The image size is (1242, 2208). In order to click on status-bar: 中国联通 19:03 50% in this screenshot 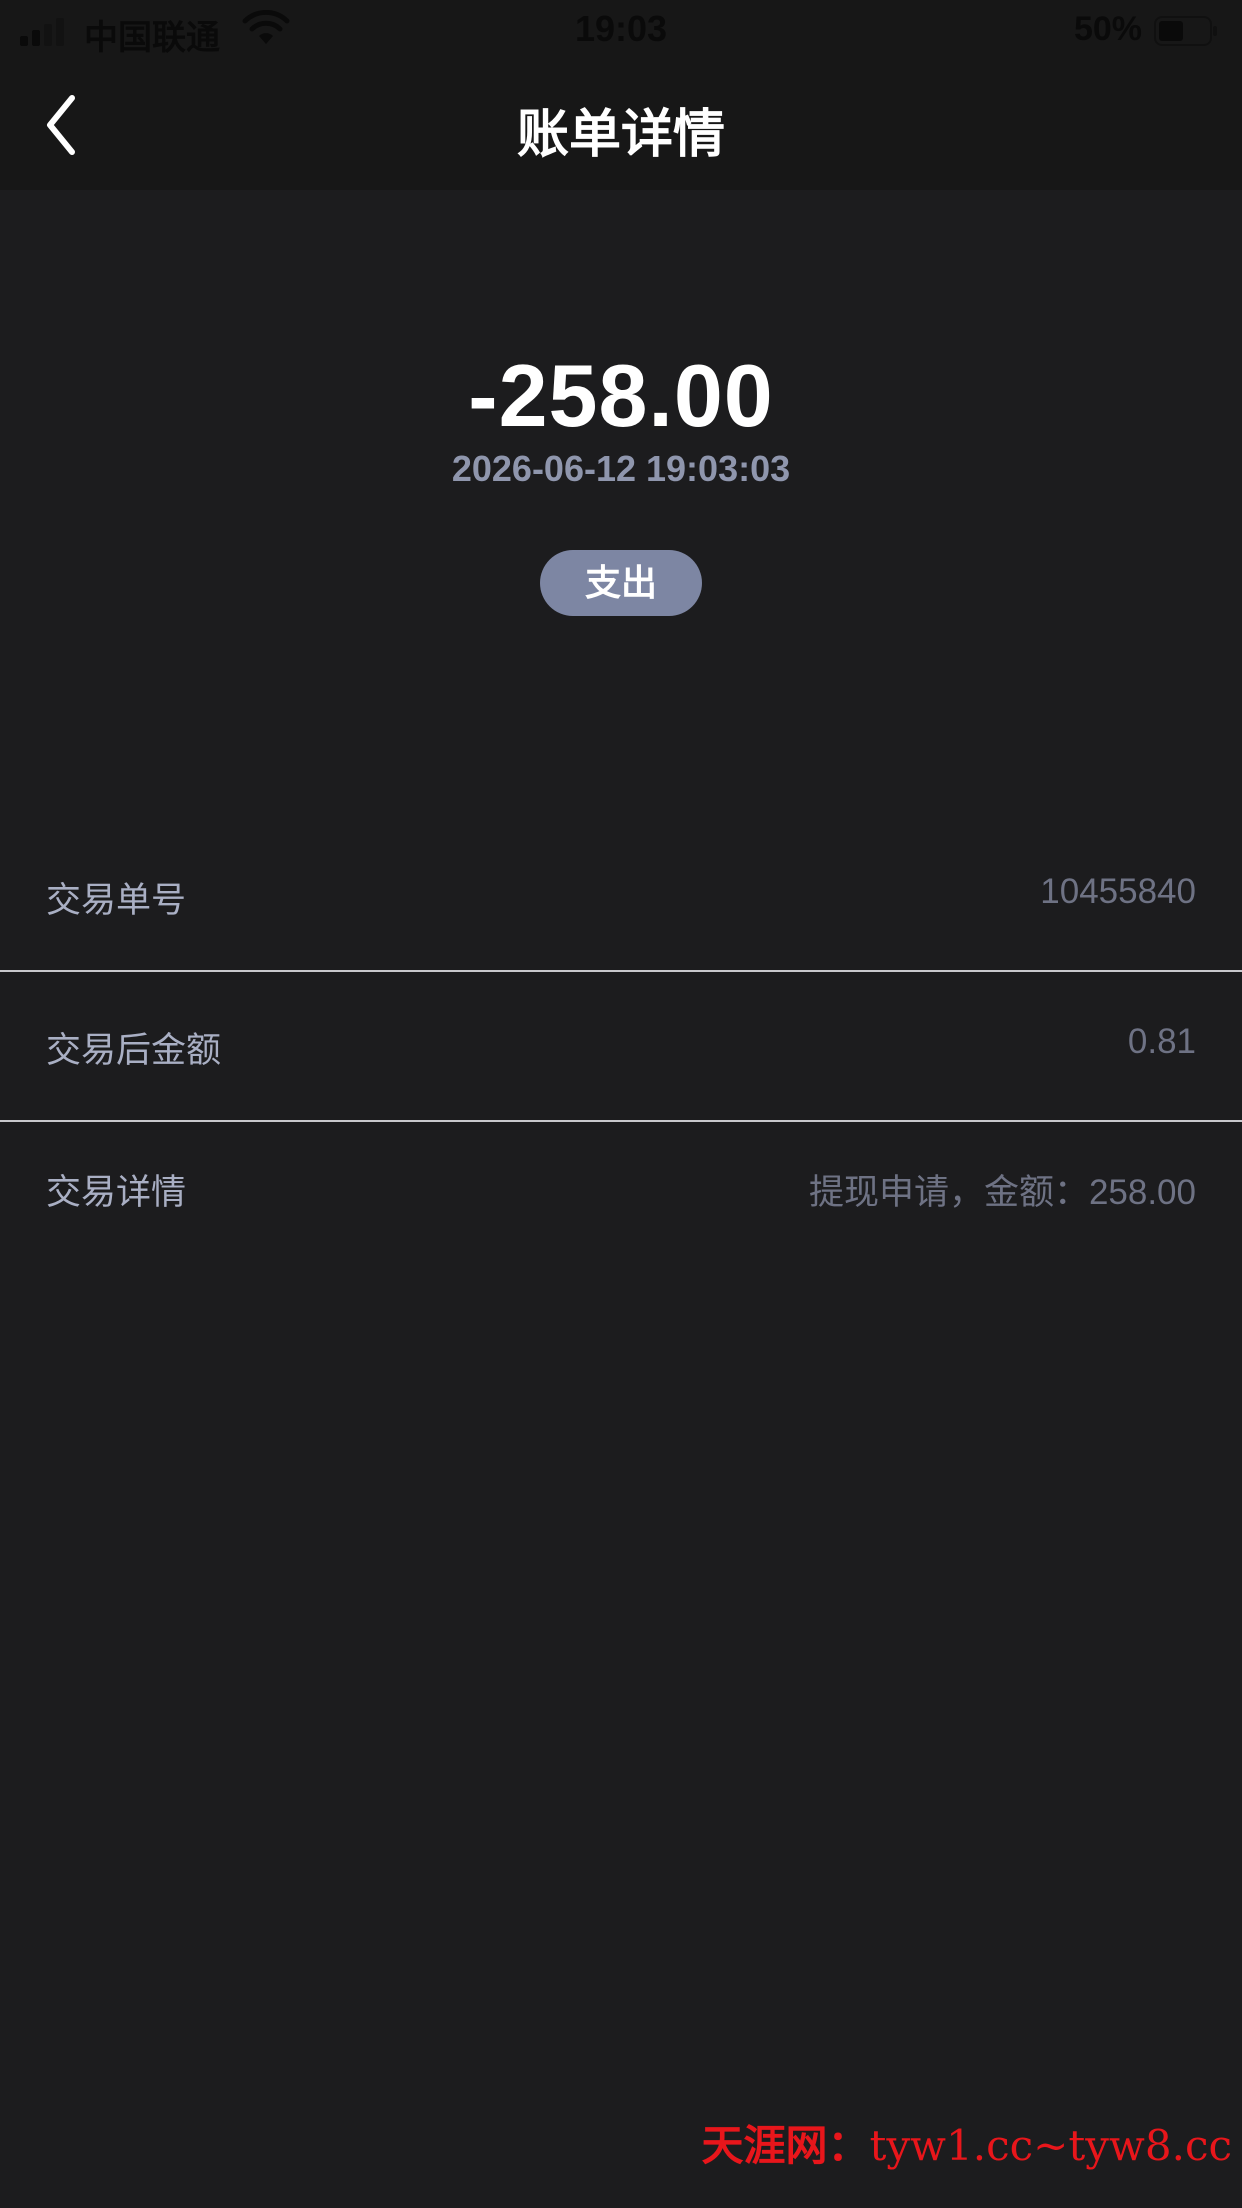, I will do `click(621, 31)`.